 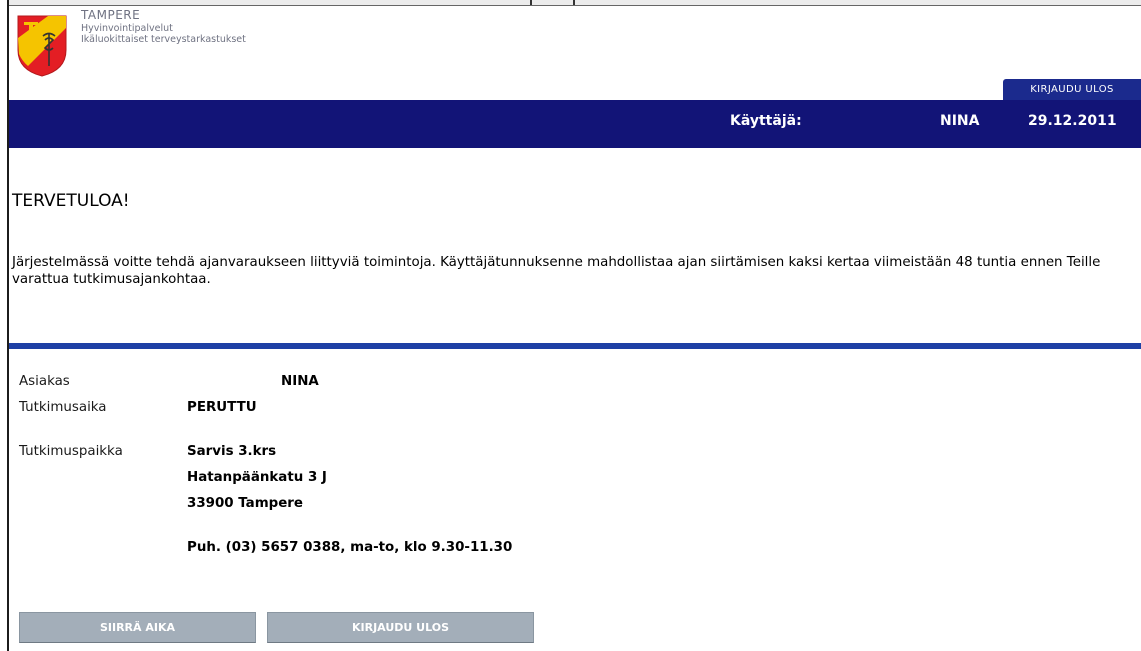 I want to click on move-appointment-button: SIIRRÄ AIKA, so click(x=137, y=627).